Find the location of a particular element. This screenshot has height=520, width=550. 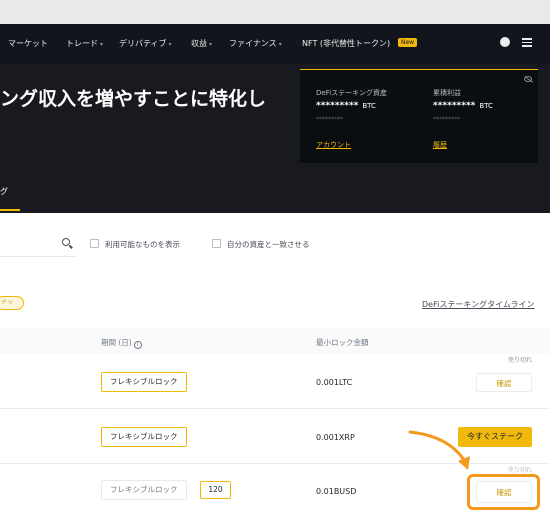

duration-header: 期間 (日) i is located at coordinates (121, 343).